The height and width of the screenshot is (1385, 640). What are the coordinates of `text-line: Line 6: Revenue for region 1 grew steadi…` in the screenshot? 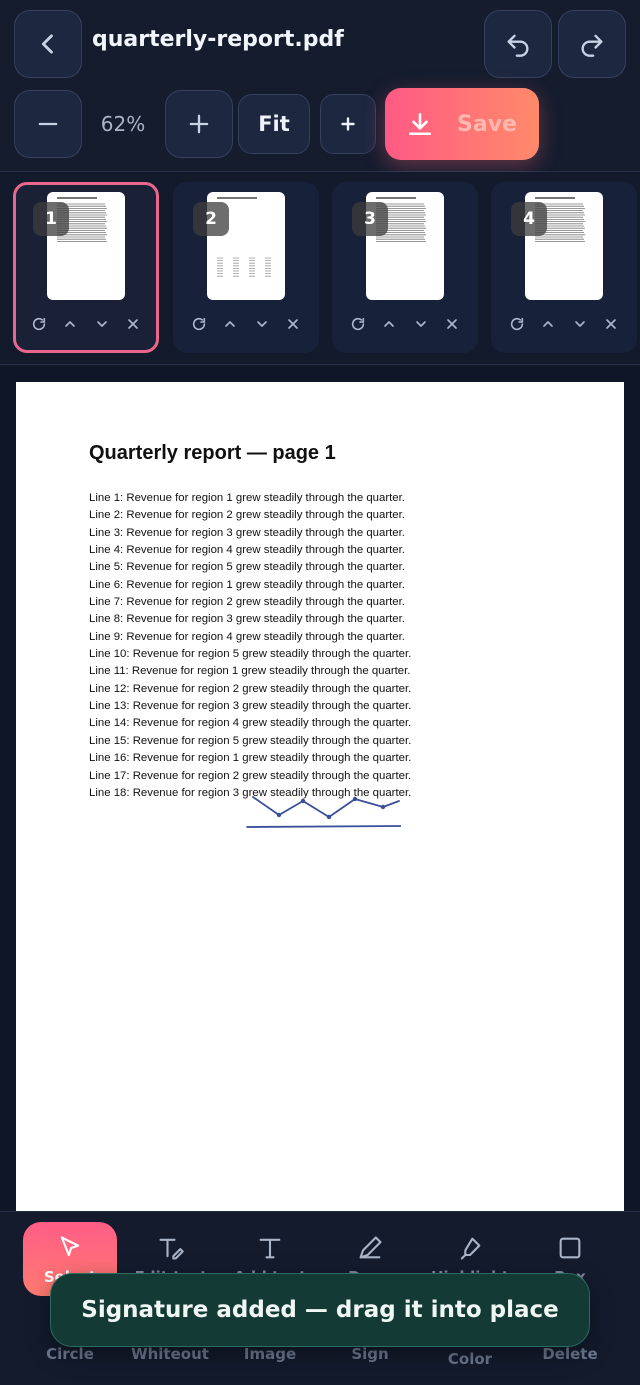 It's located at (247, 584).